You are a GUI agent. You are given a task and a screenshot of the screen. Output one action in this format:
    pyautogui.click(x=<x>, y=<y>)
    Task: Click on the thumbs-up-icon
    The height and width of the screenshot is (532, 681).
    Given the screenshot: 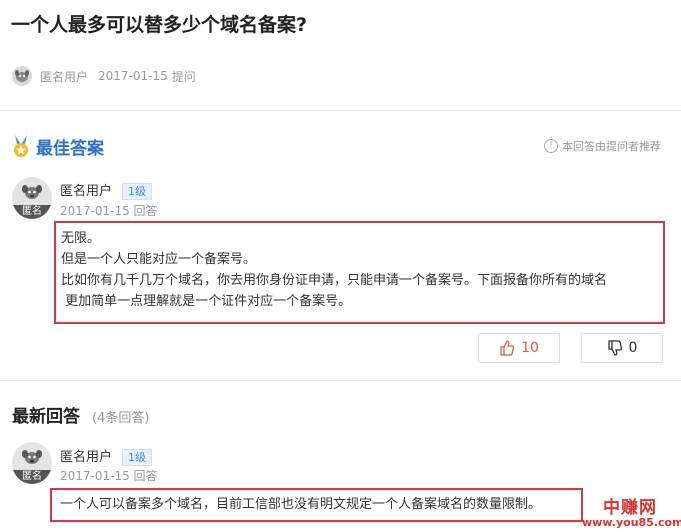 What is the action you would take?
    pyautogui.click(x=507, y=348)
    